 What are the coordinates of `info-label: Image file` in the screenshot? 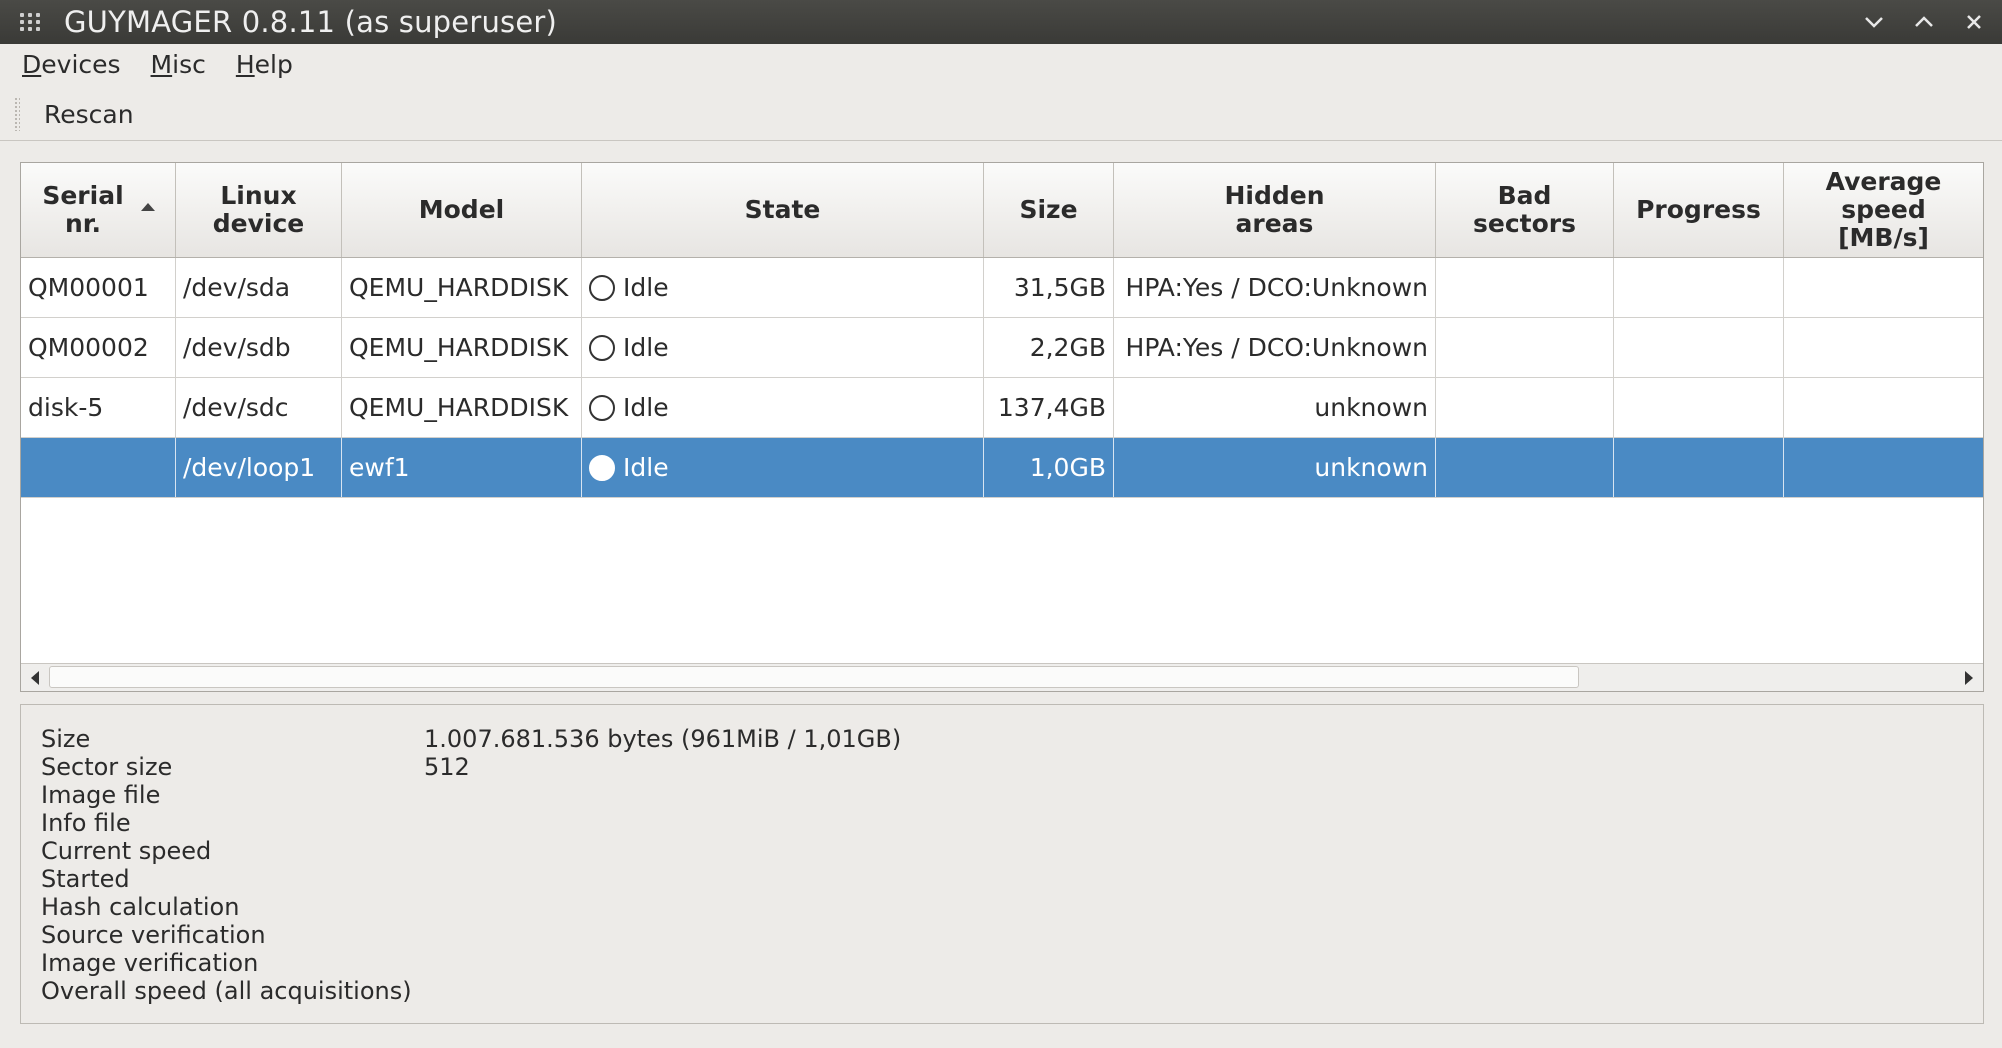 It's located at (101, 795).